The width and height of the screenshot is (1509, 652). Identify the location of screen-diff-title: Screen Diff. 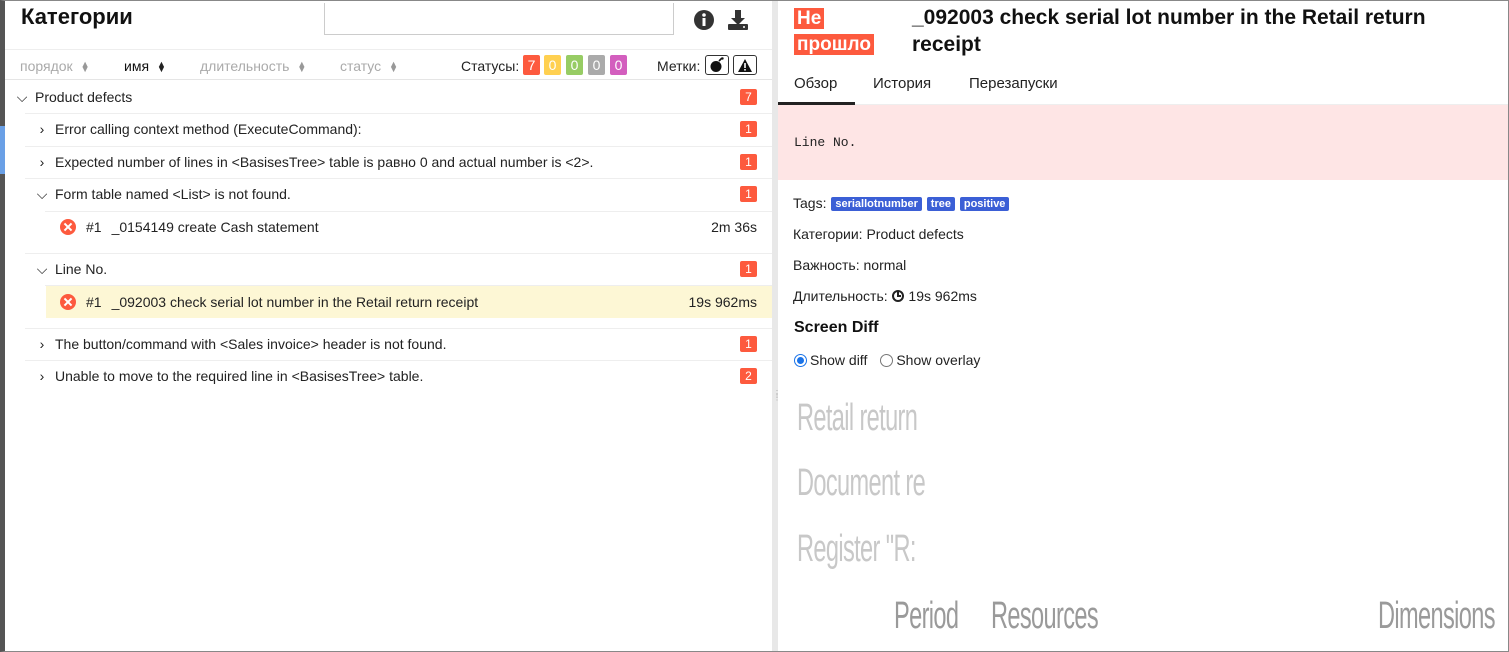
(836, 327).